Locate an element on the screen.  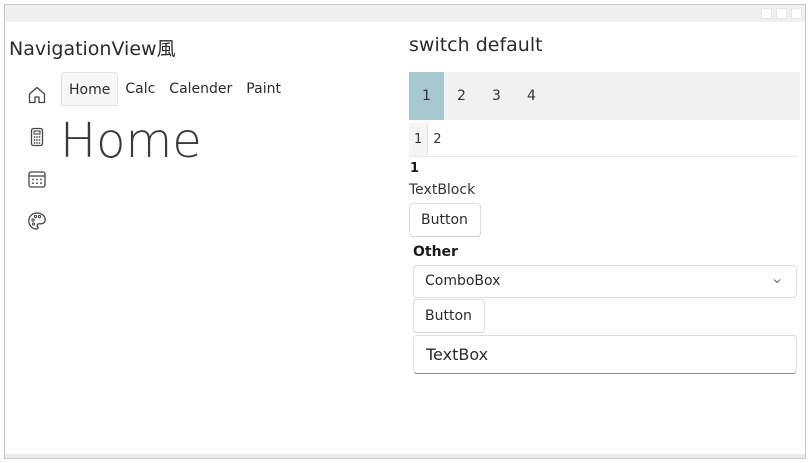
calendar-icon is located at coordinates (37, 179).